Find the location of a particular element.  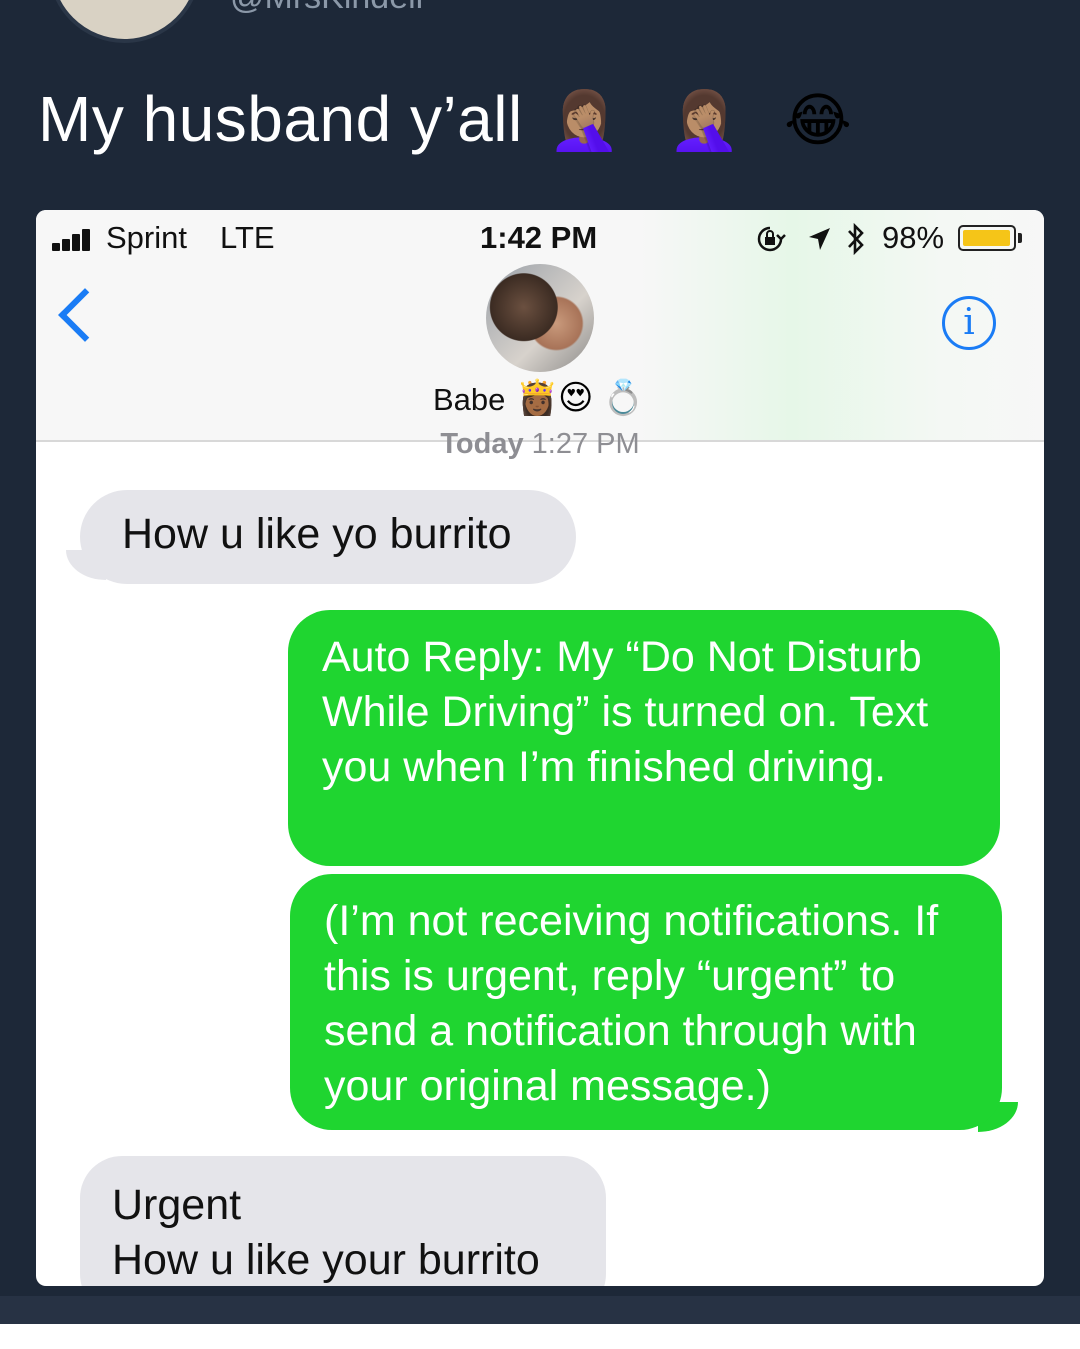

timestamp-day: Today is located at coordinates (482, 444).